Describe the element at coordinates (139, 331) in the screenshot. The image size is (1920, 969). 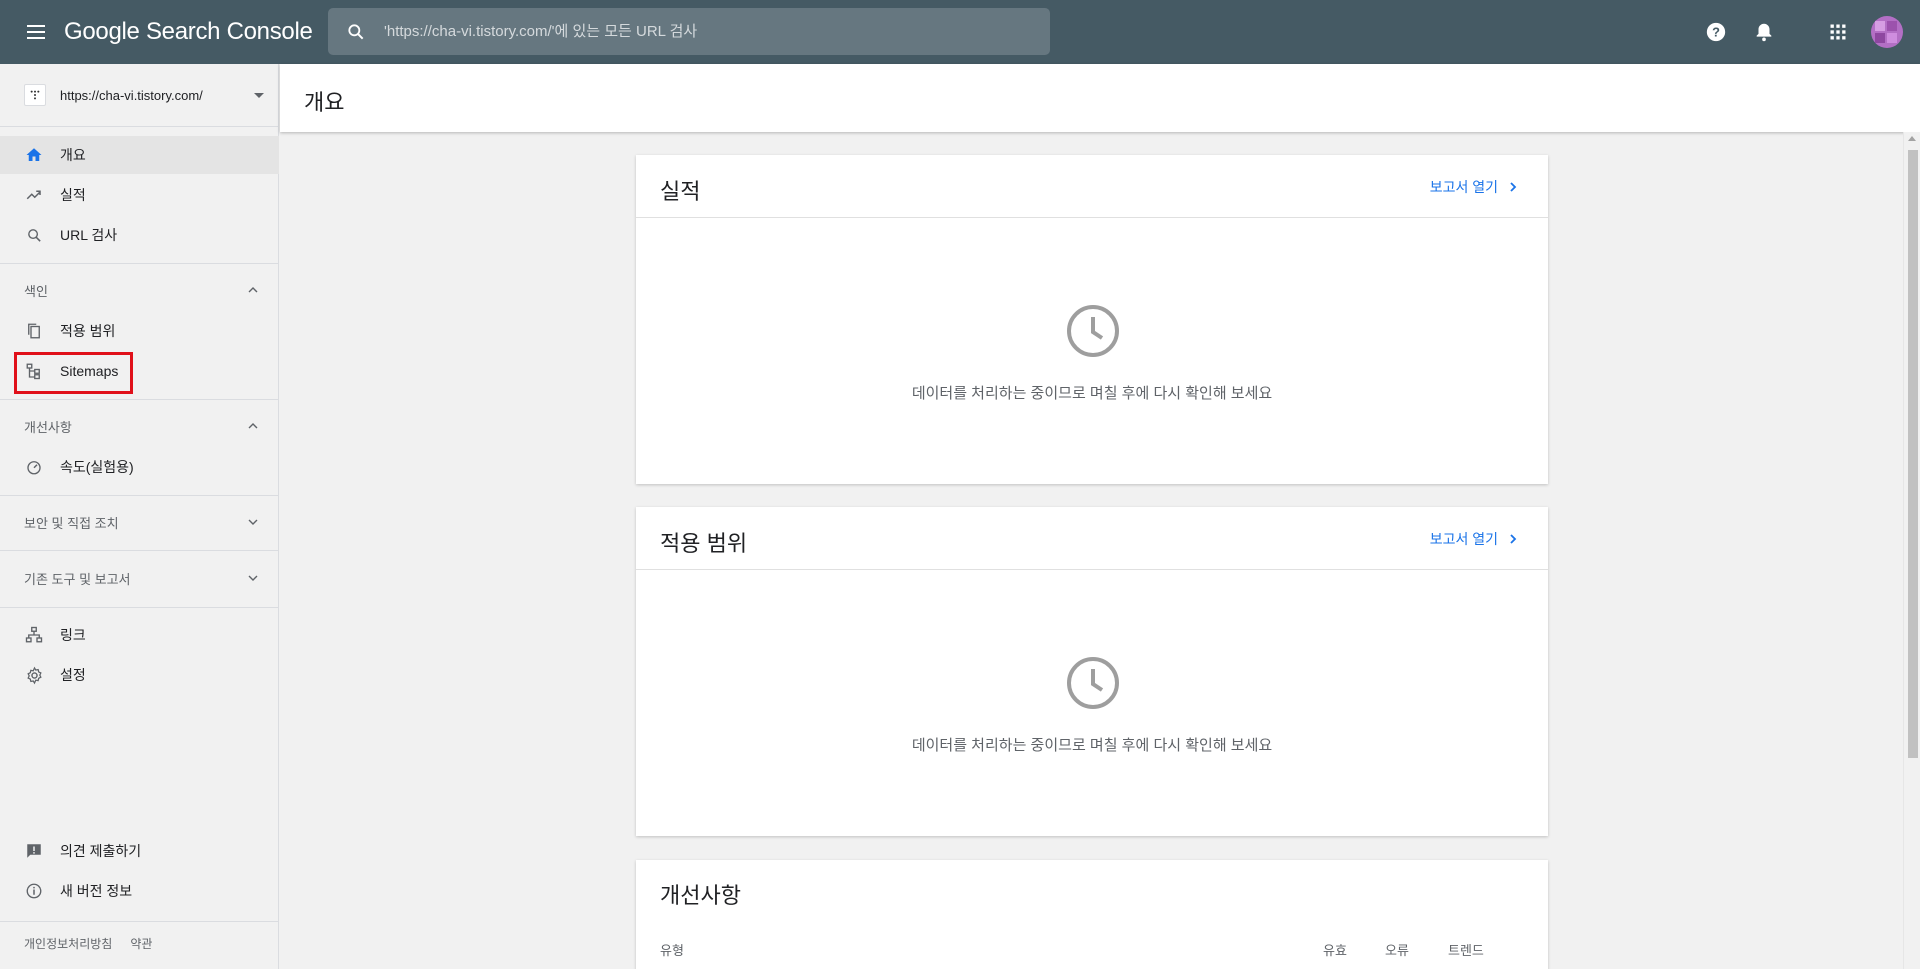
I see `sidebar-item-coverage: 적용 범위` at that location.